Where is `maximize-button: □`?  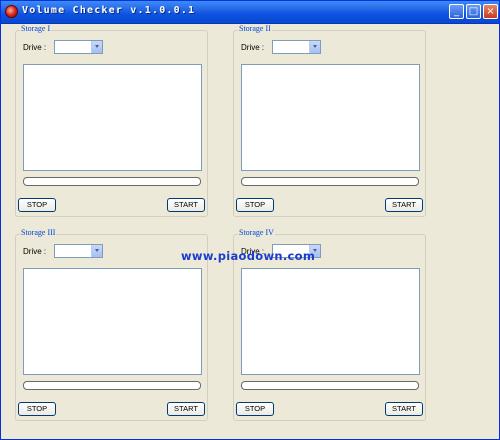
maximize-button: □ is located at coordinates (473, 11).